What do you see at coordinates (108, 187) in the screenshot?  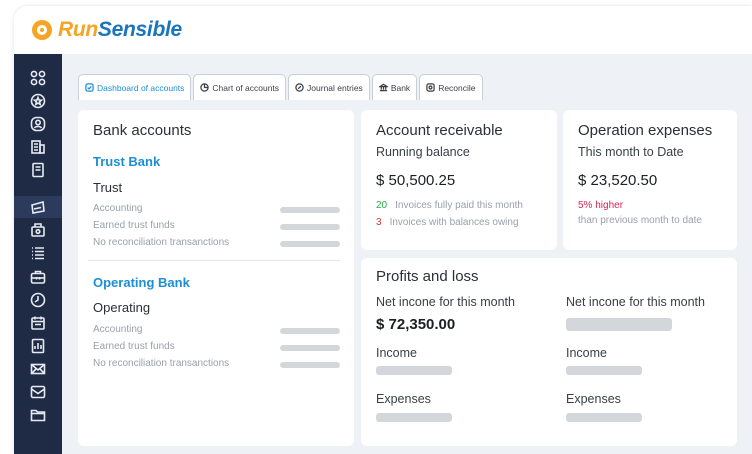 I see `trust-account-name: Trust` at bounding box center [108, 187].